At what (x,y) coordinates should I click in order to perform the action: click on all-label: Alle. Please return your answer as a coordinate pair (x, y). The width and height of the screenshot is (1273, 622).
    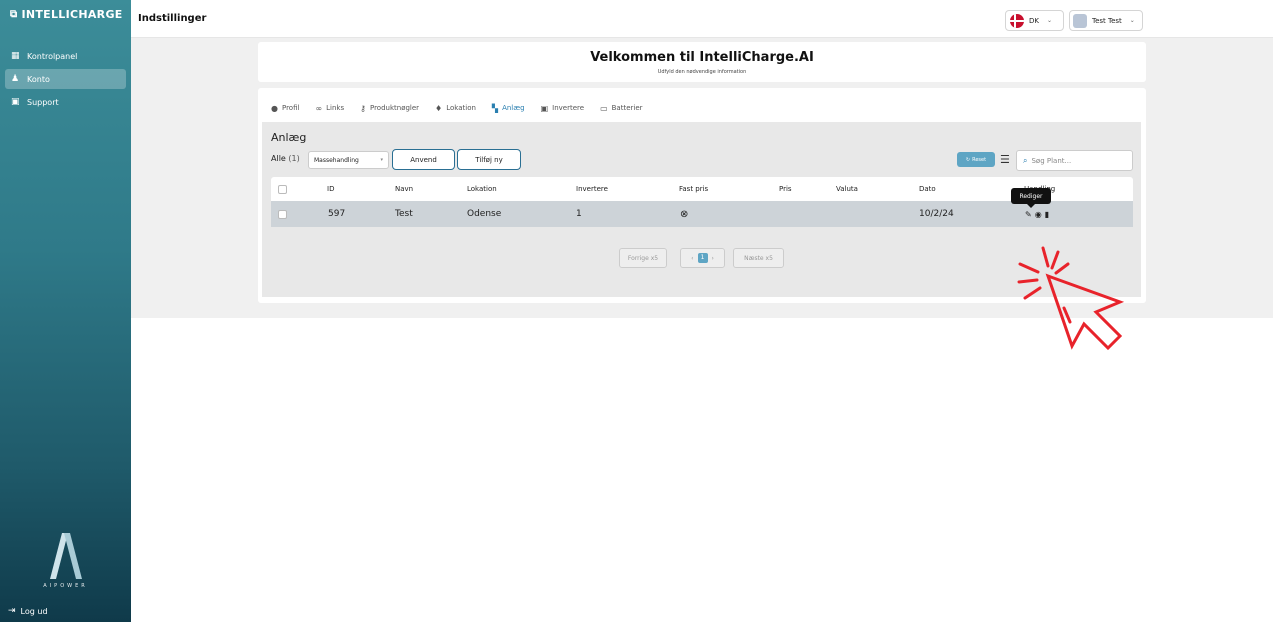
    Looking at the image, I should click on (278, 158).